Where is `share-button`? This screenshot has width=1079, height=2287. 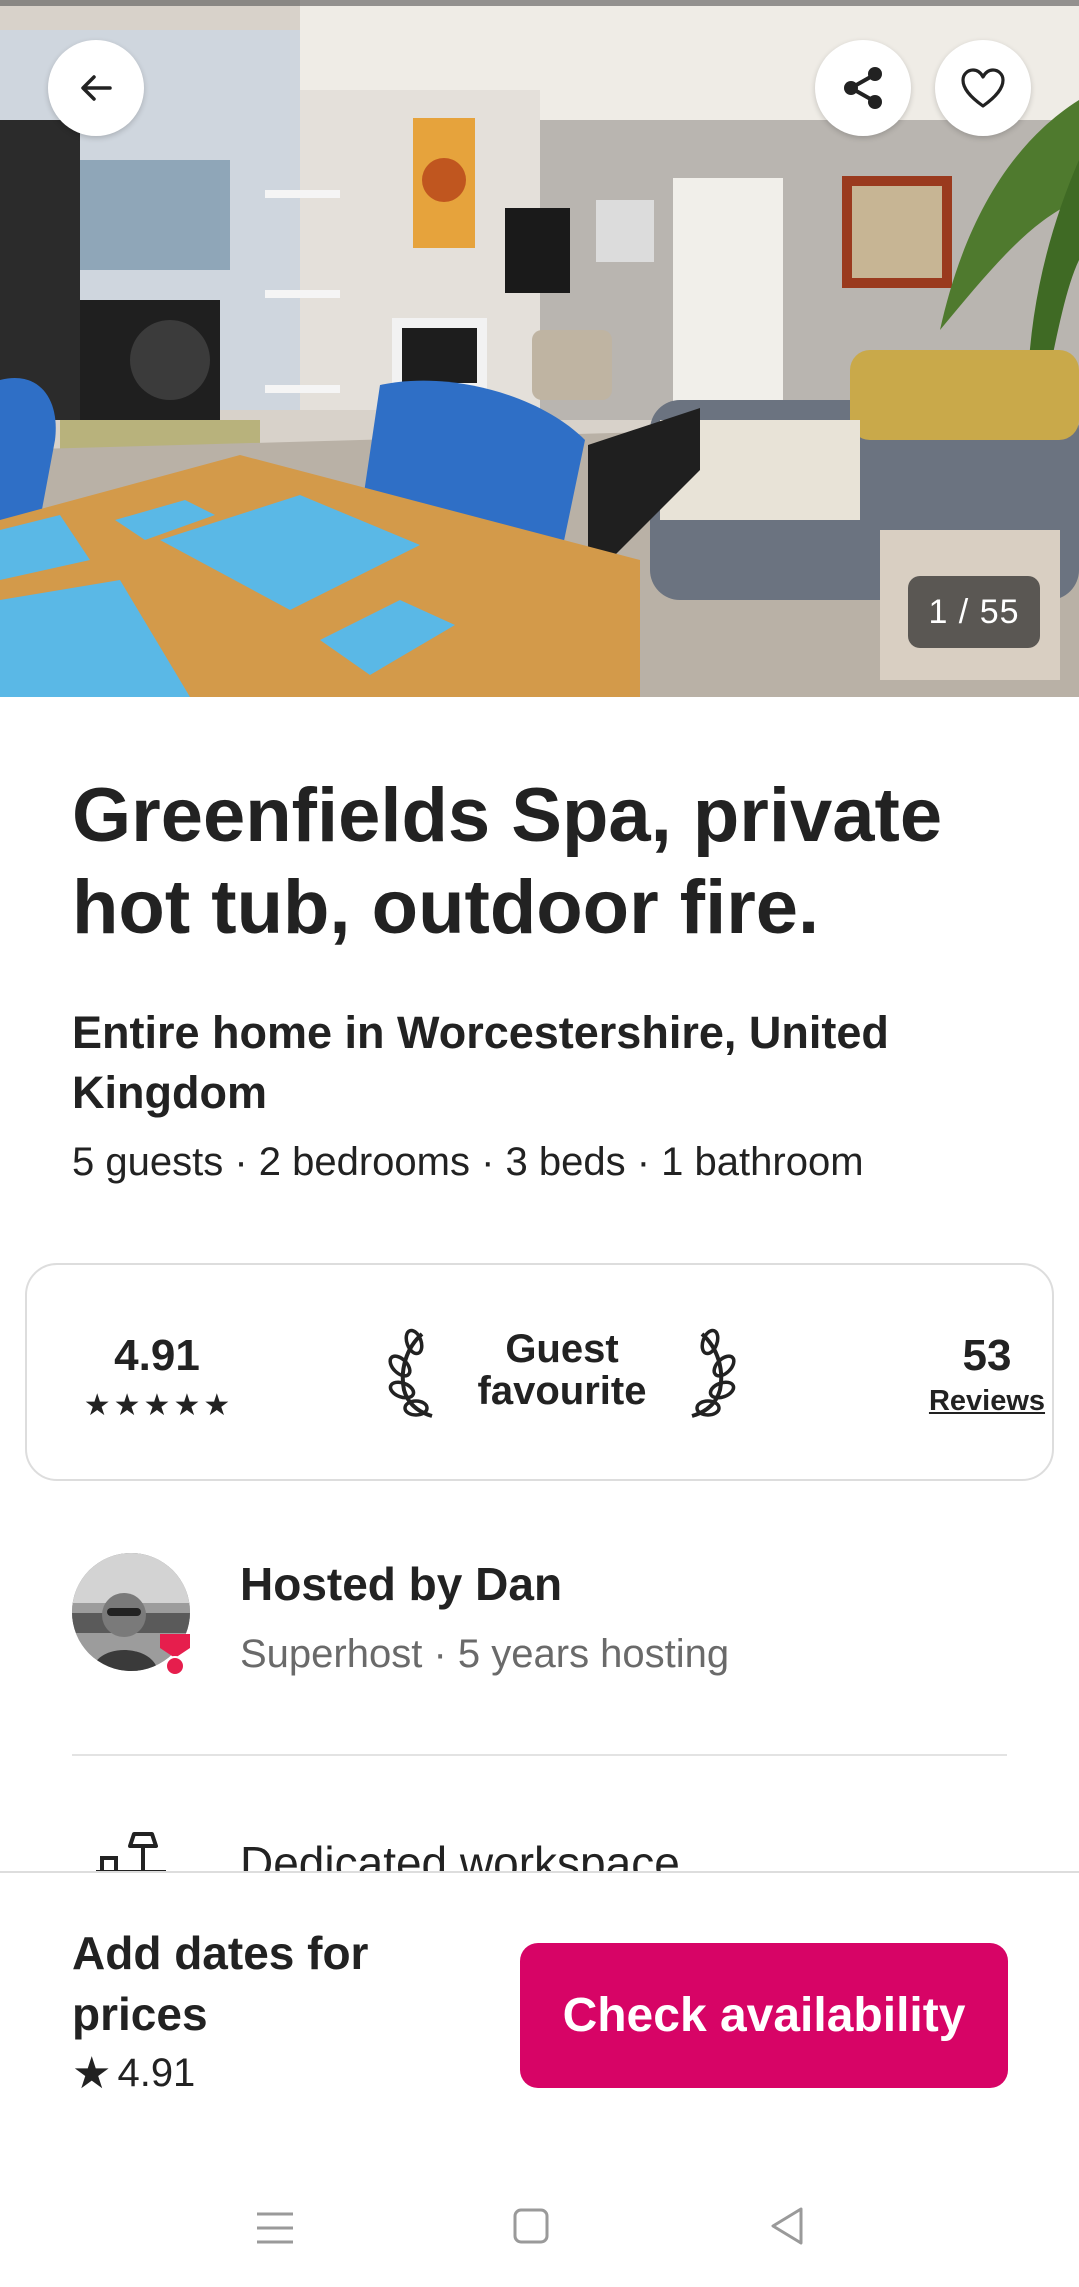 share-button is located at coordinates (863, 88).